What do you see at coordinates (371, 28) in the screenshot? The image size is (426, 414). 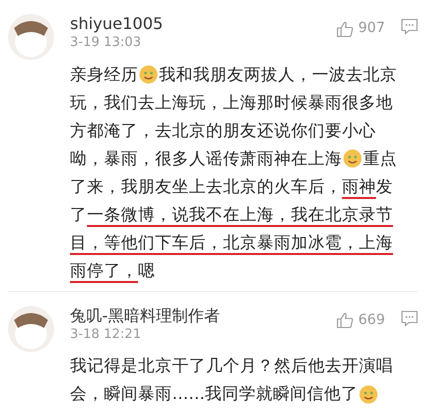 I see `like-count: 907` at bounding box center [371, 28].